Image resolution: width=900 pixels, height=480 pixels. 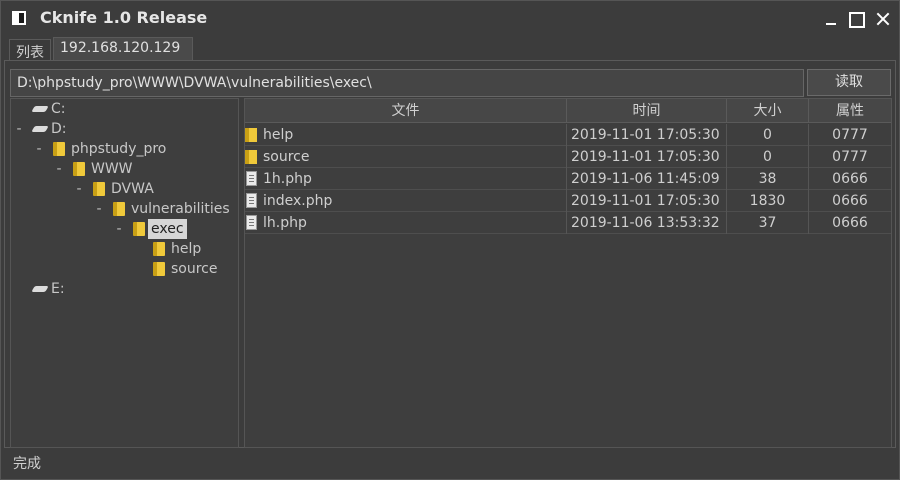 What do you see at coordinates (298, 201) in the screenshot?
I see `file-name: index.php` at bounding box center [298, 201].